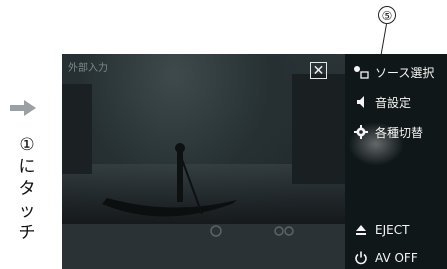 This screenshot has height=269, width=447. What do you see at coordinates (27, 167) in the screenshot?
I see `instruction-char: に` at bounding box center [27, 167].